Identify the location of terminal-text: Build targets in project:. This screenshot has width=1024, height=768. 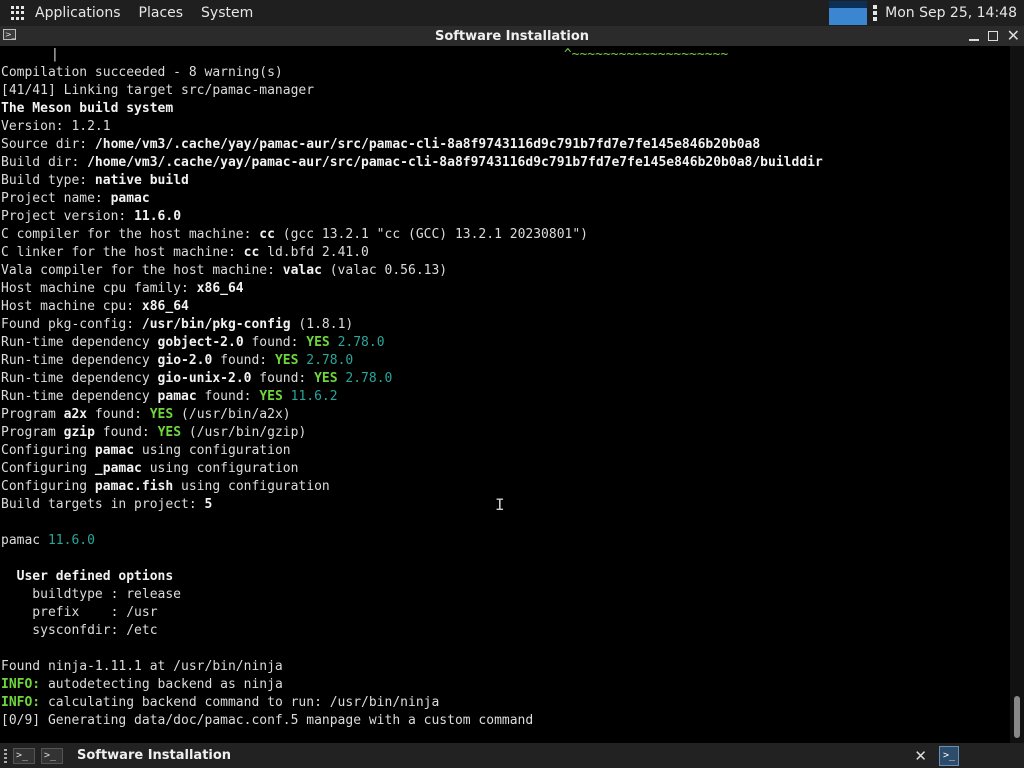
(103, 504).